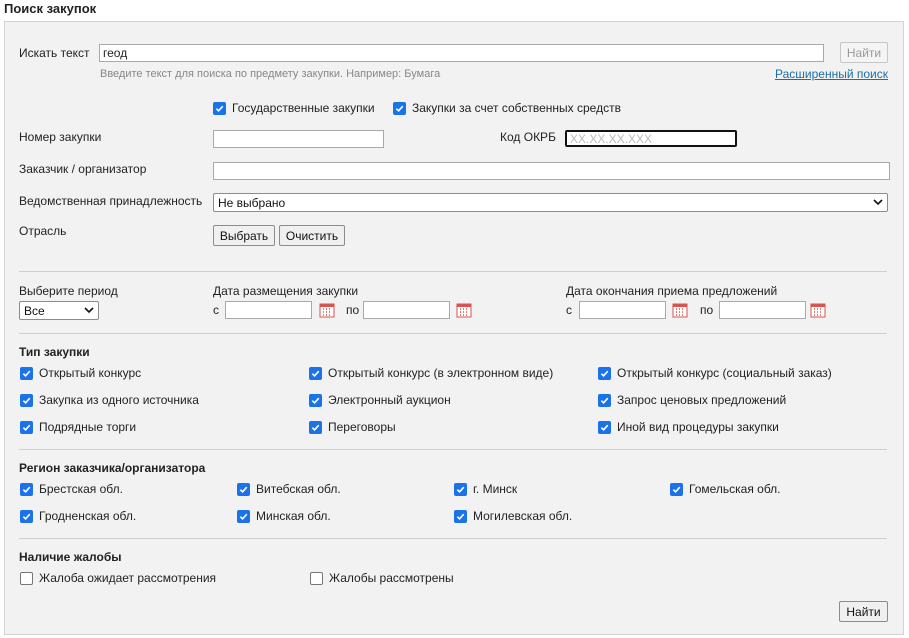 The height and width of the screenshot is (638, 909). What do you see at coordinates (622, 310) in the screenshot?
I see `deadline-from-input` at bounding box center [622, 310].